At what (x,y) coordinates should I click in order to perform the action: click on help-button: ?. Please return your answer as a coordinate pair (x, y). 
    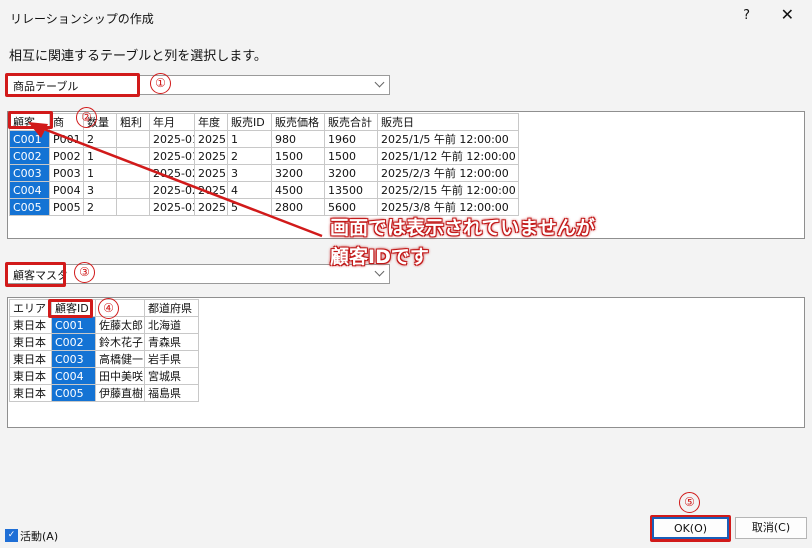
    Looking at the image, I should click on (746, 15).